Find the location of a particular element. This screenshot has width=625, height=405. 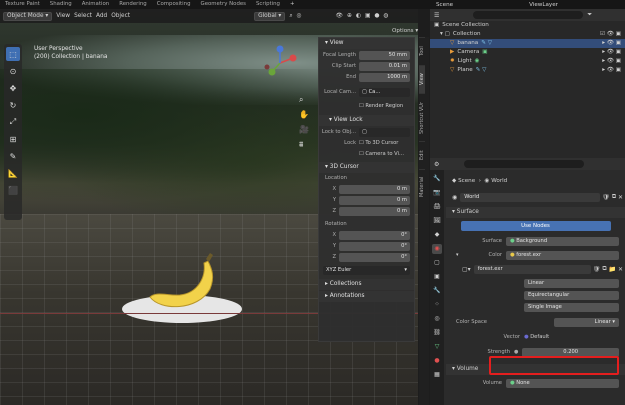

3d-cursor-header: ▾ 3D Cursor is located at coordinates (366, 167).